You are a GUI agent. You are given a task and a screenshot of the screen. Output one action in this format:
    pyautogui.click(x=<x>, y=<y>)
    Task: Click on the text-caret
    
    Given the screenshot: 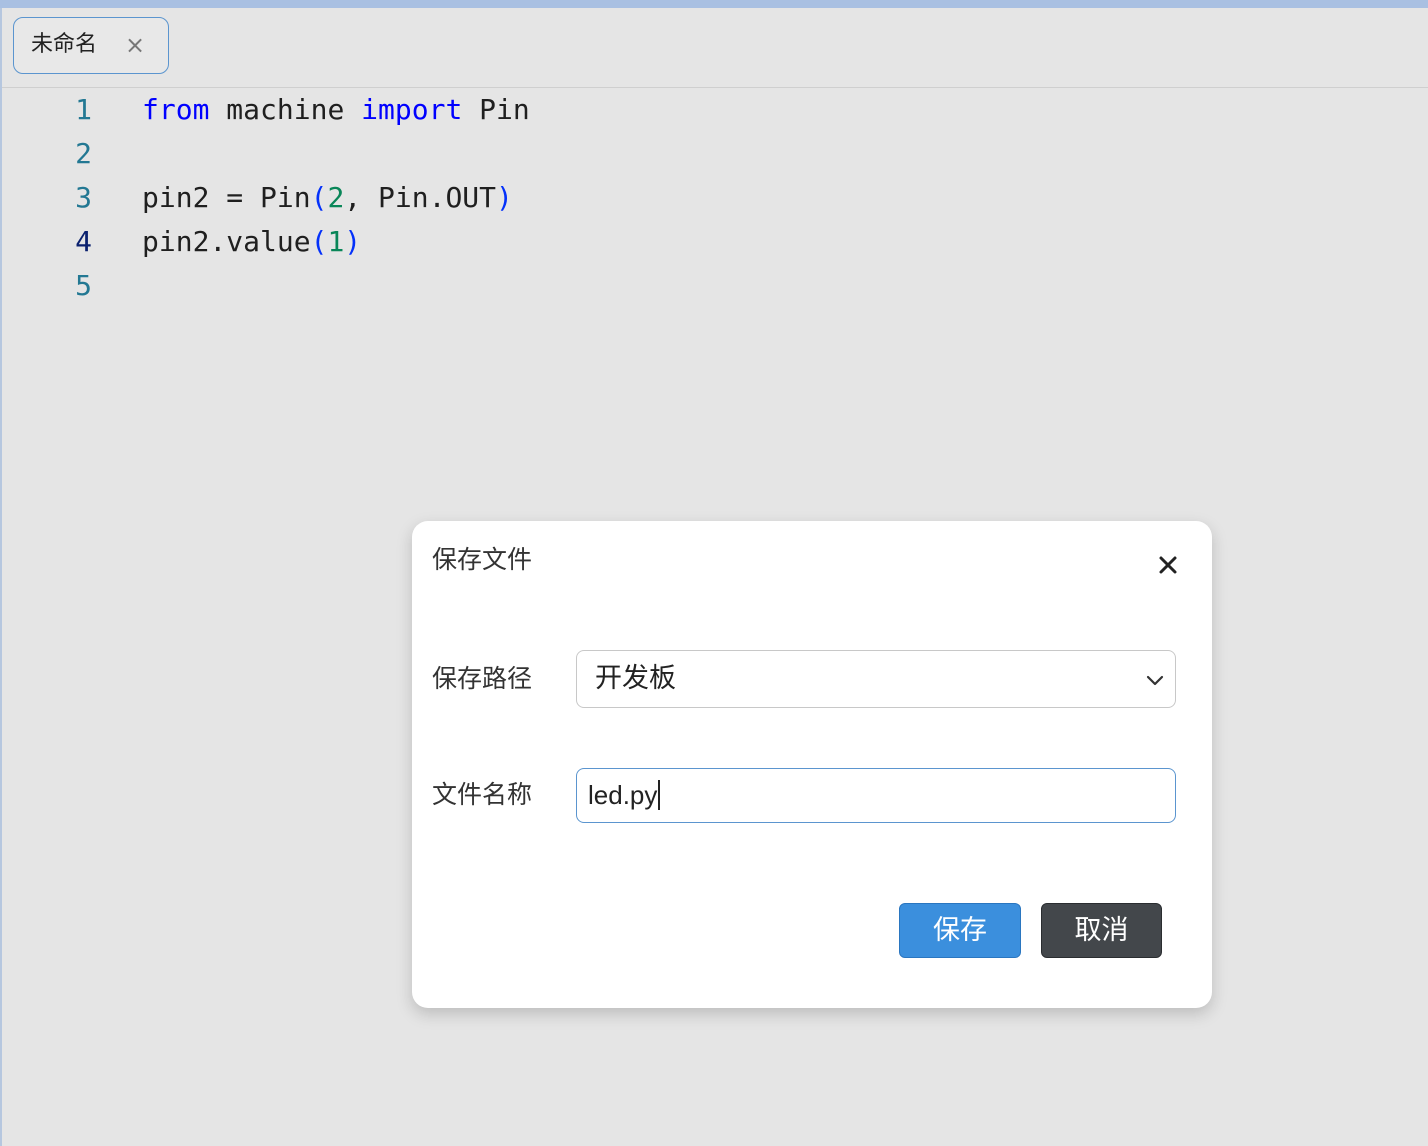 What is the action you would take?
    pyautogui.click(x=659, y=795)
    